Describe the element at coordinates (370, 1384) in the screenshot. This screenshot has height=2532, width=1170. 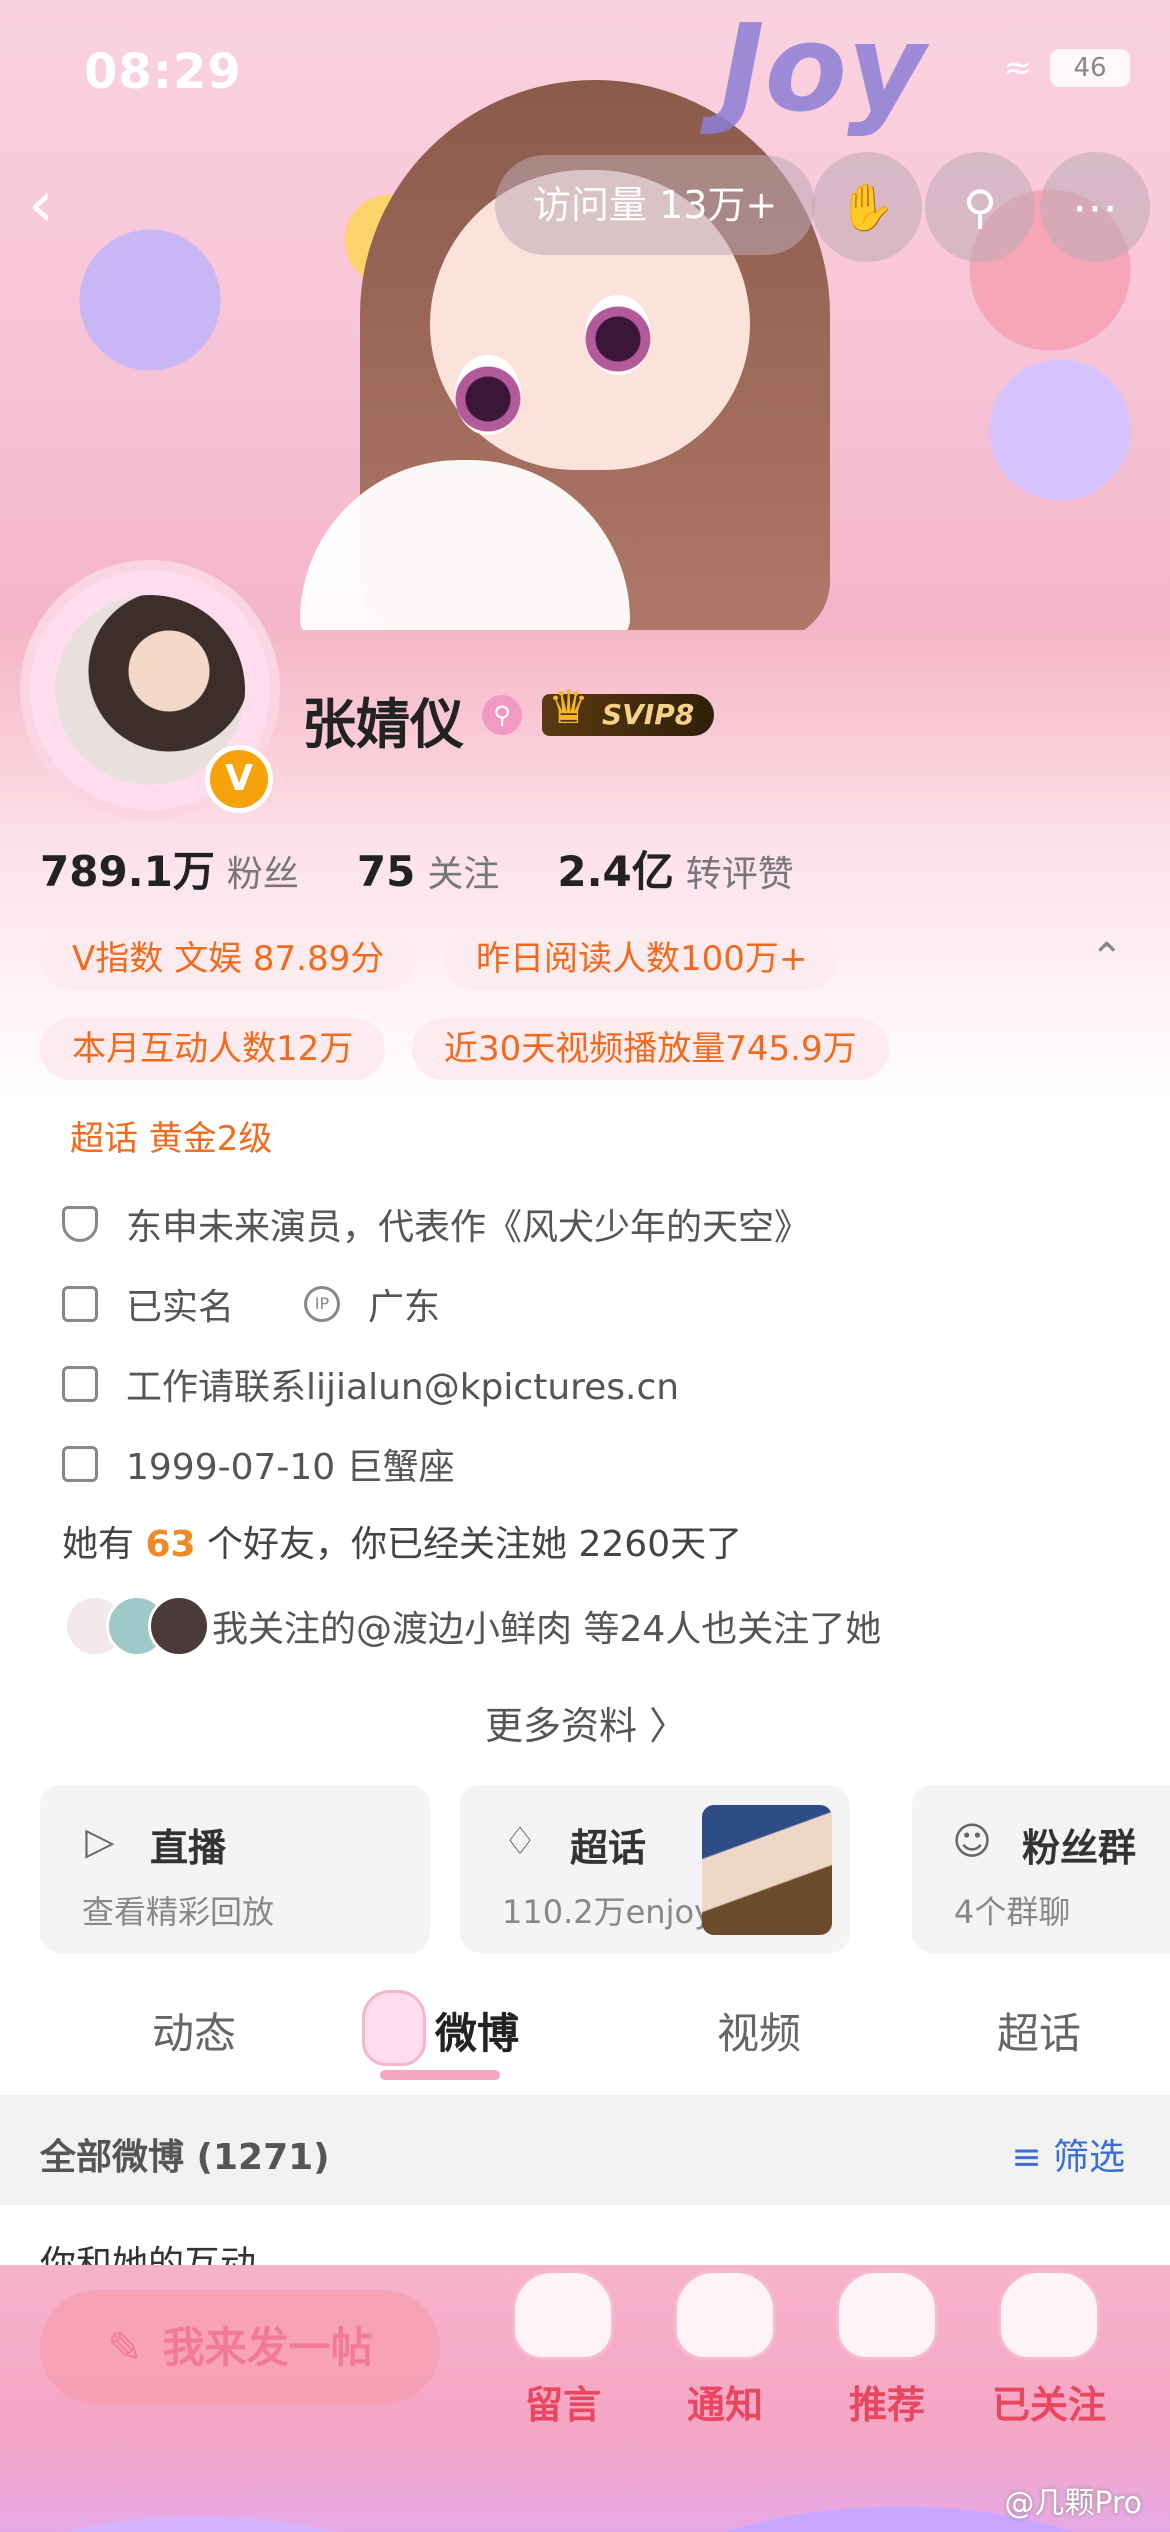
I see `info-contact: 工作请联系lijialun@kpictures.cn` at that location.